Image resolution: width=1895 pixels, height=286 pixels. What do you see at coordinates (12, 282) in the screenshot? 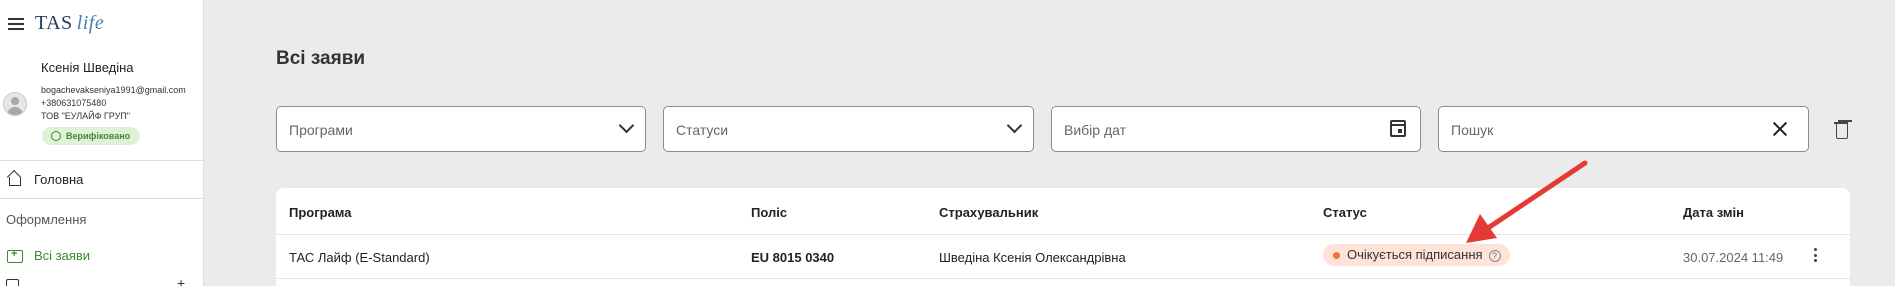
I see `sidebar-item-cut-icon` at bounding box center [12, 282].